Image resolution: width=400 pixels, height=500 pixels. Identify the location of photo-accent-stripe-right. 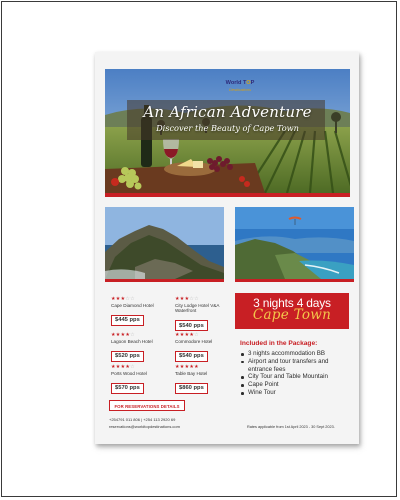
(294, 280).